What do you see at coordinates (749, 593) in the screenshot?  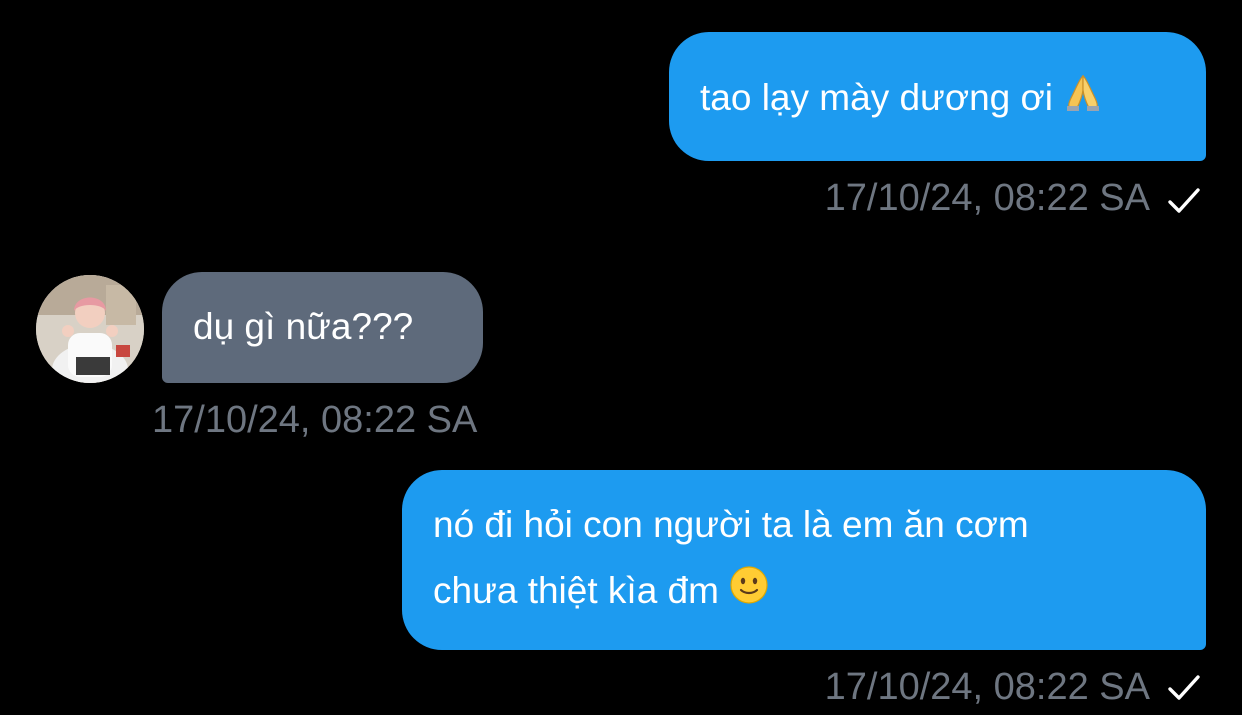 I see `slightly-smiling-face-emoji-icon` at bounding box center [749, 593].